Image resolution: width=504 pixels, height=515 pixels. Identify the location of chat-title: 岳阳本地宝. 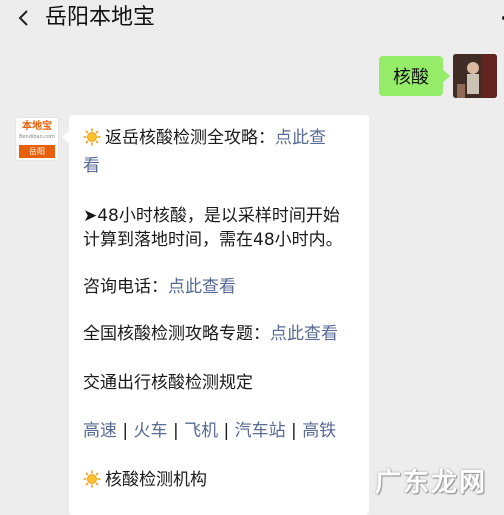
(100, 17).